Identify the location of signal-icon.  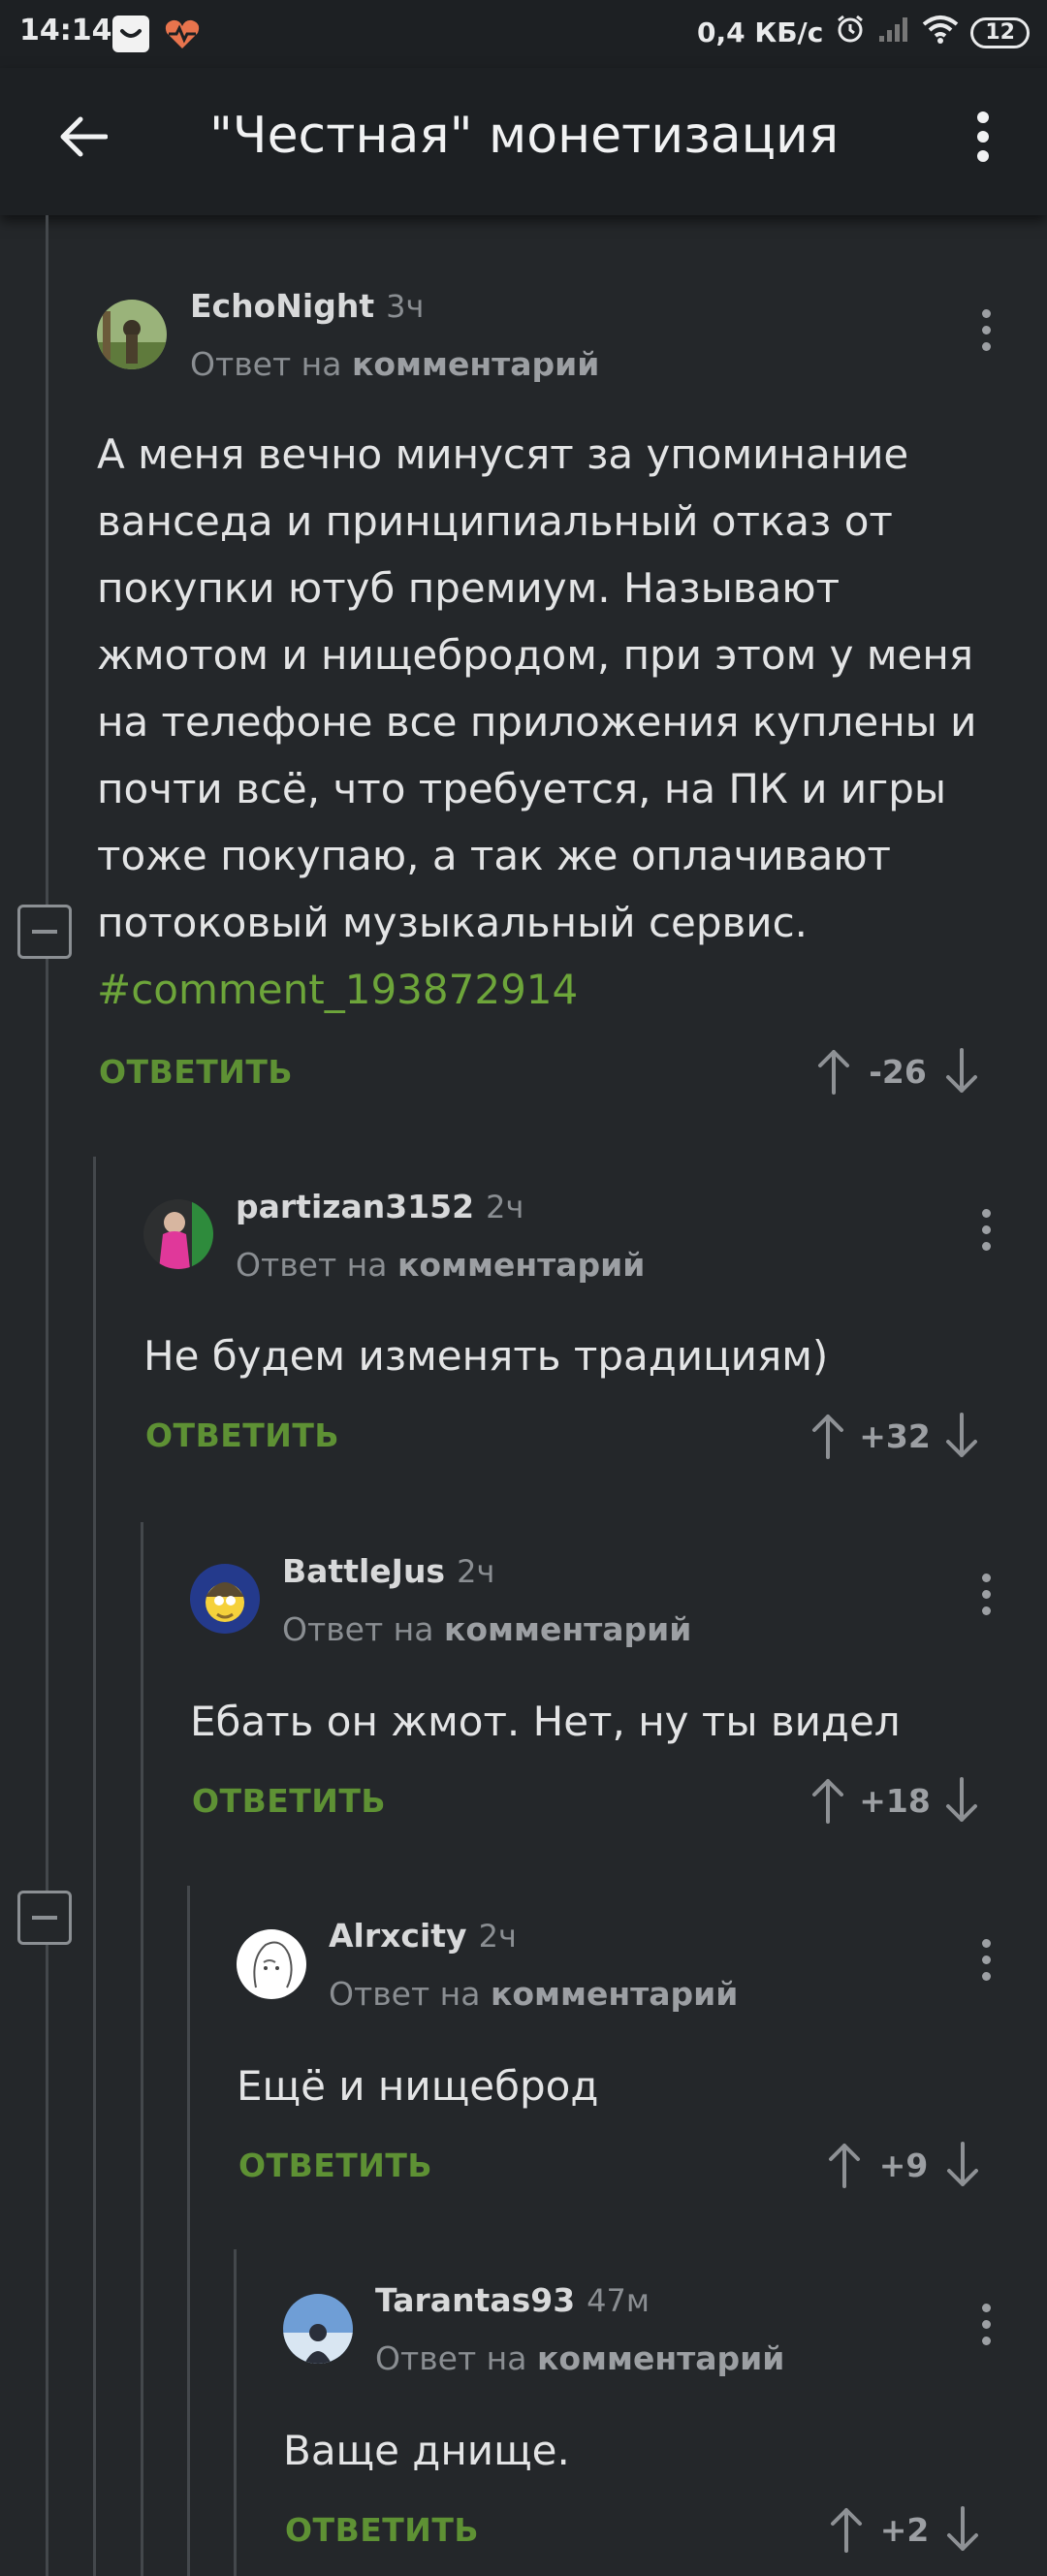
(893, 33).